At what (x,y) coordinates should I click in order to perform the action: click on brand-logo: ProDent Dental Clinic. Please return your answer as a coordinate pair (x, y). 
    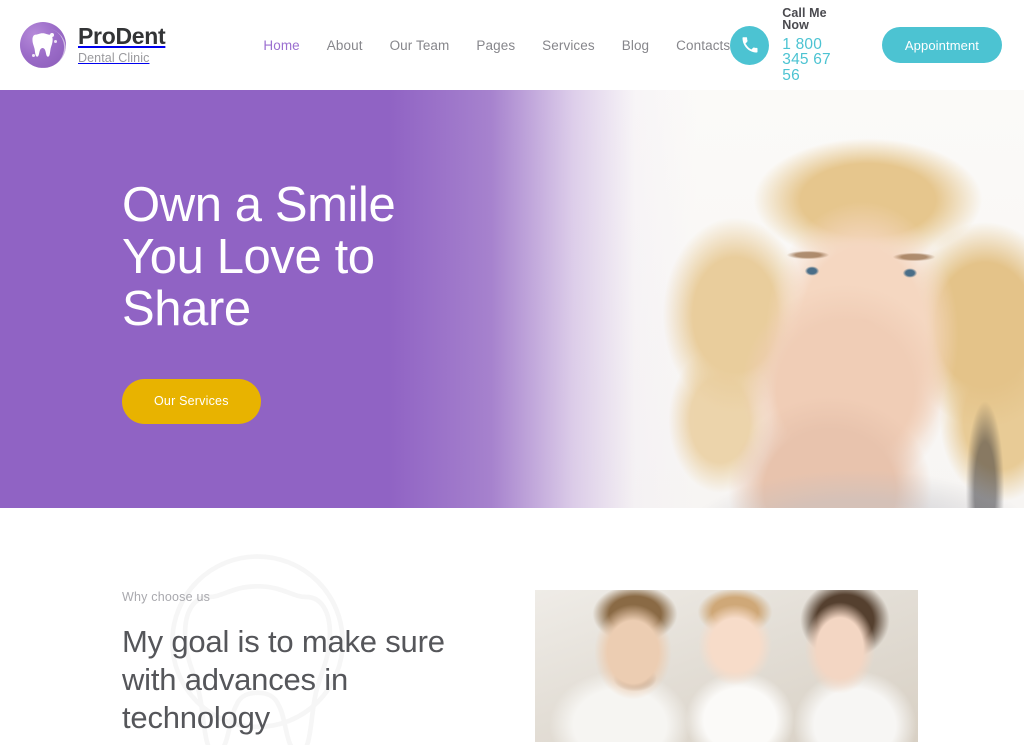
    Looking at the image, I should click on (93, 45).